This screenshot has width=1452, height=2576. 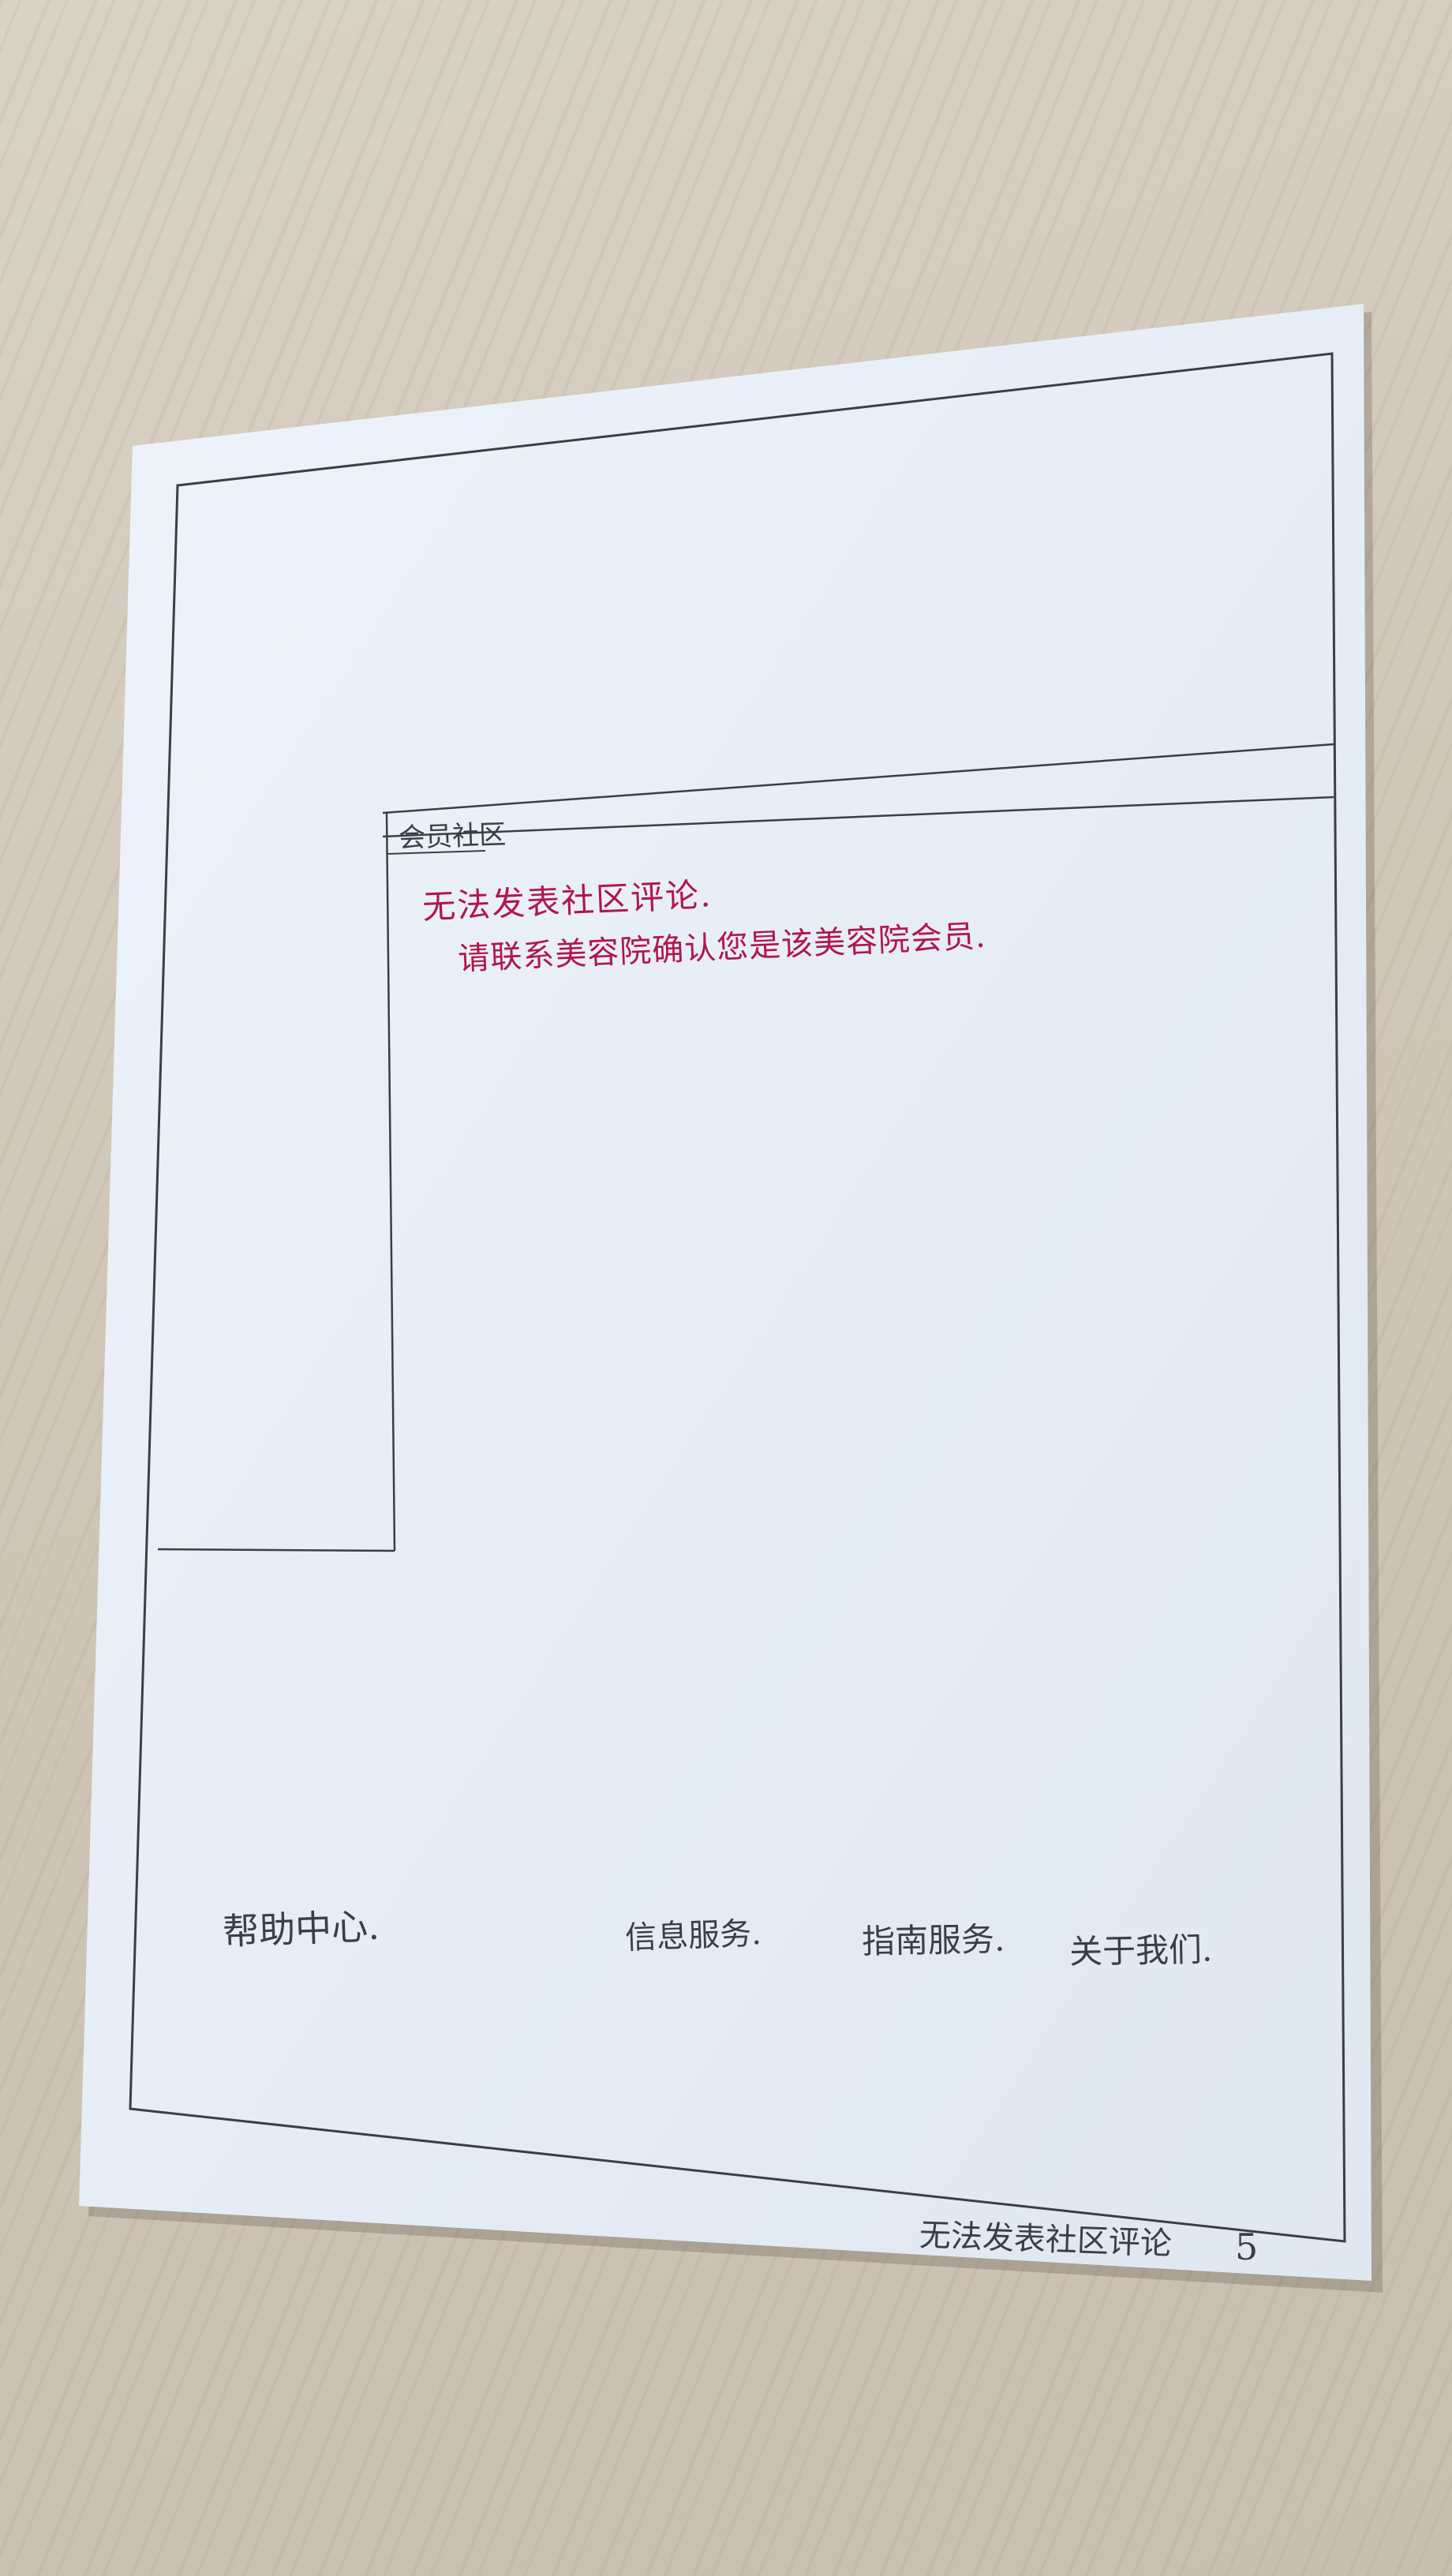 What do you see at coordinates (933, 1937) in the screenshot?
I see `footer-link-guide-service: 指南服务.` at bounding box center [933, 1937].